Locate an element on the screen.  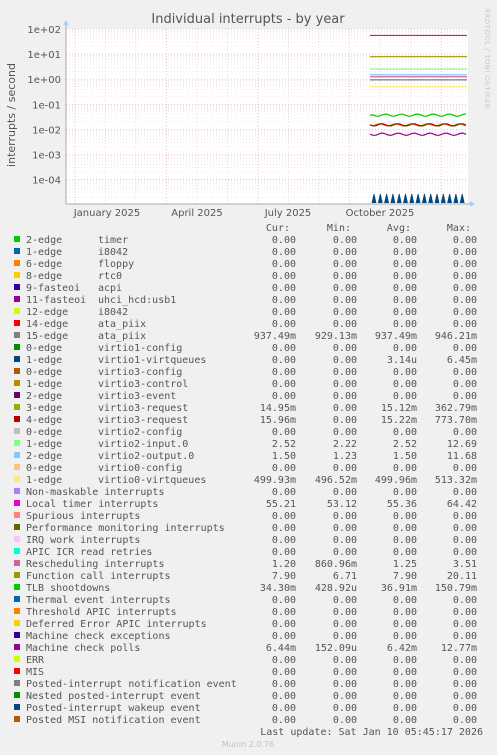
legend-max: 11.68 is located at coordinates (462, 456).